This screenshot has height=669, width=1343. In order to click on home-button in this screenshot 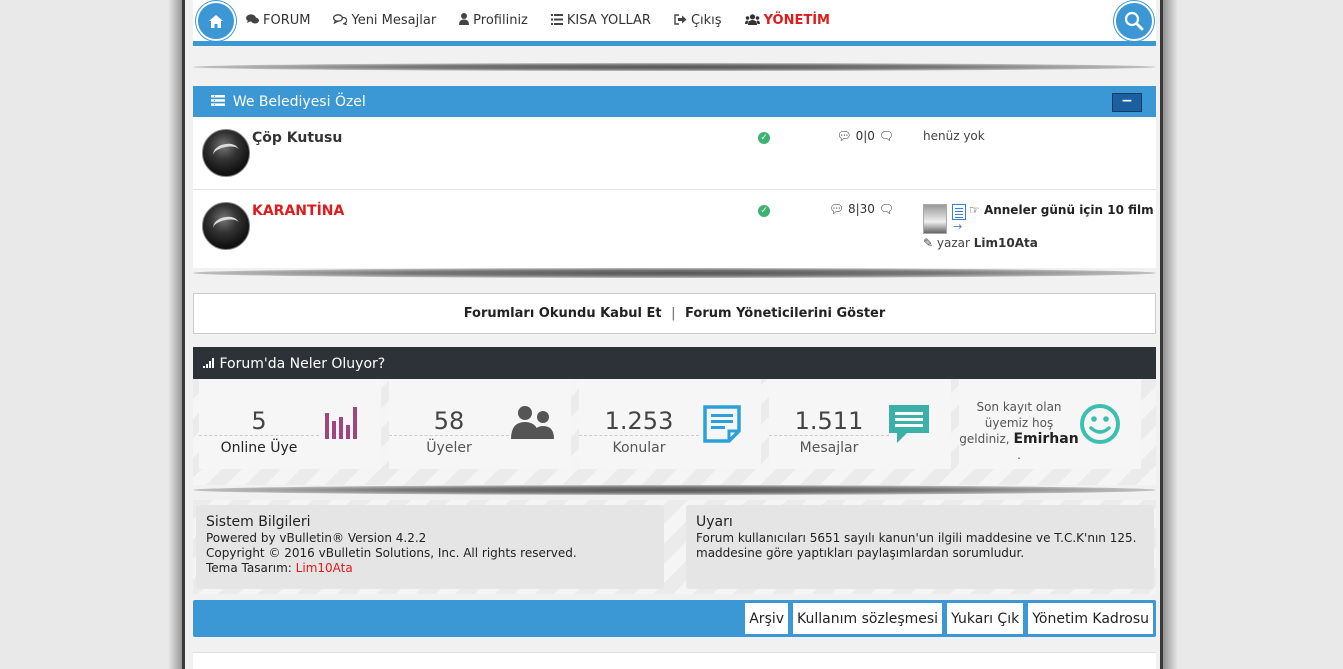, I will do `click(216, 21)`.